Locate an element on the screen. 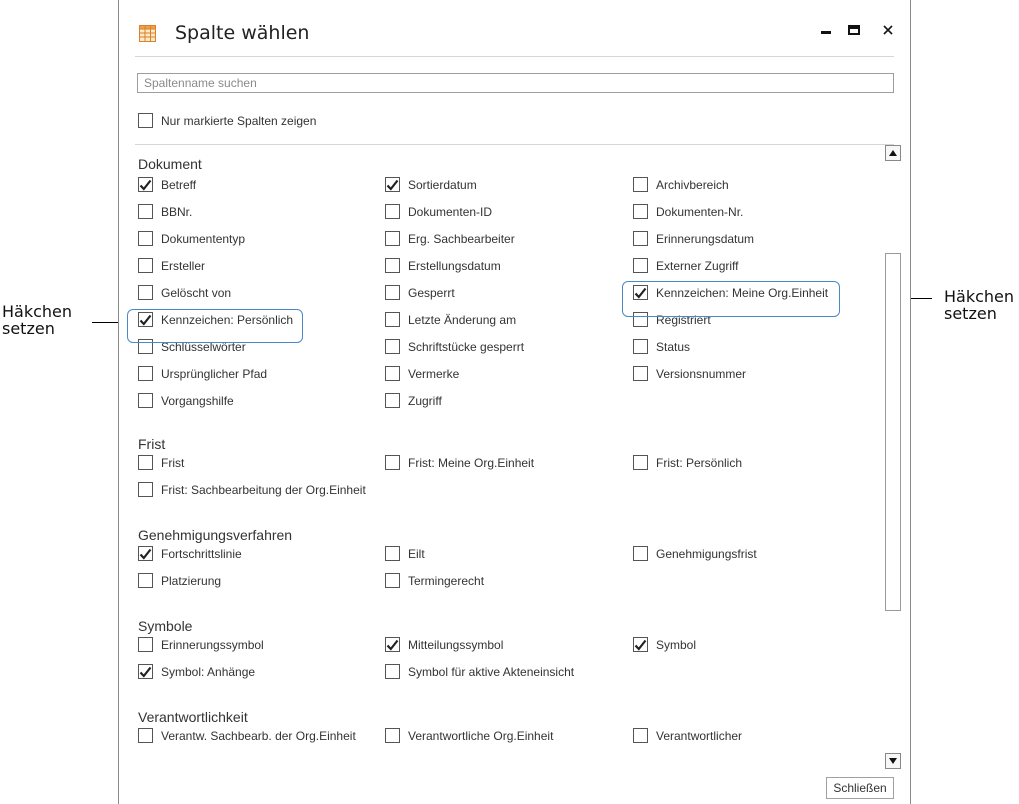 The height and width of the screenshot is (804, 1019). column-checkbox-genehmigung-0: Fortschrittslinie is located at coordinates (190, 553).